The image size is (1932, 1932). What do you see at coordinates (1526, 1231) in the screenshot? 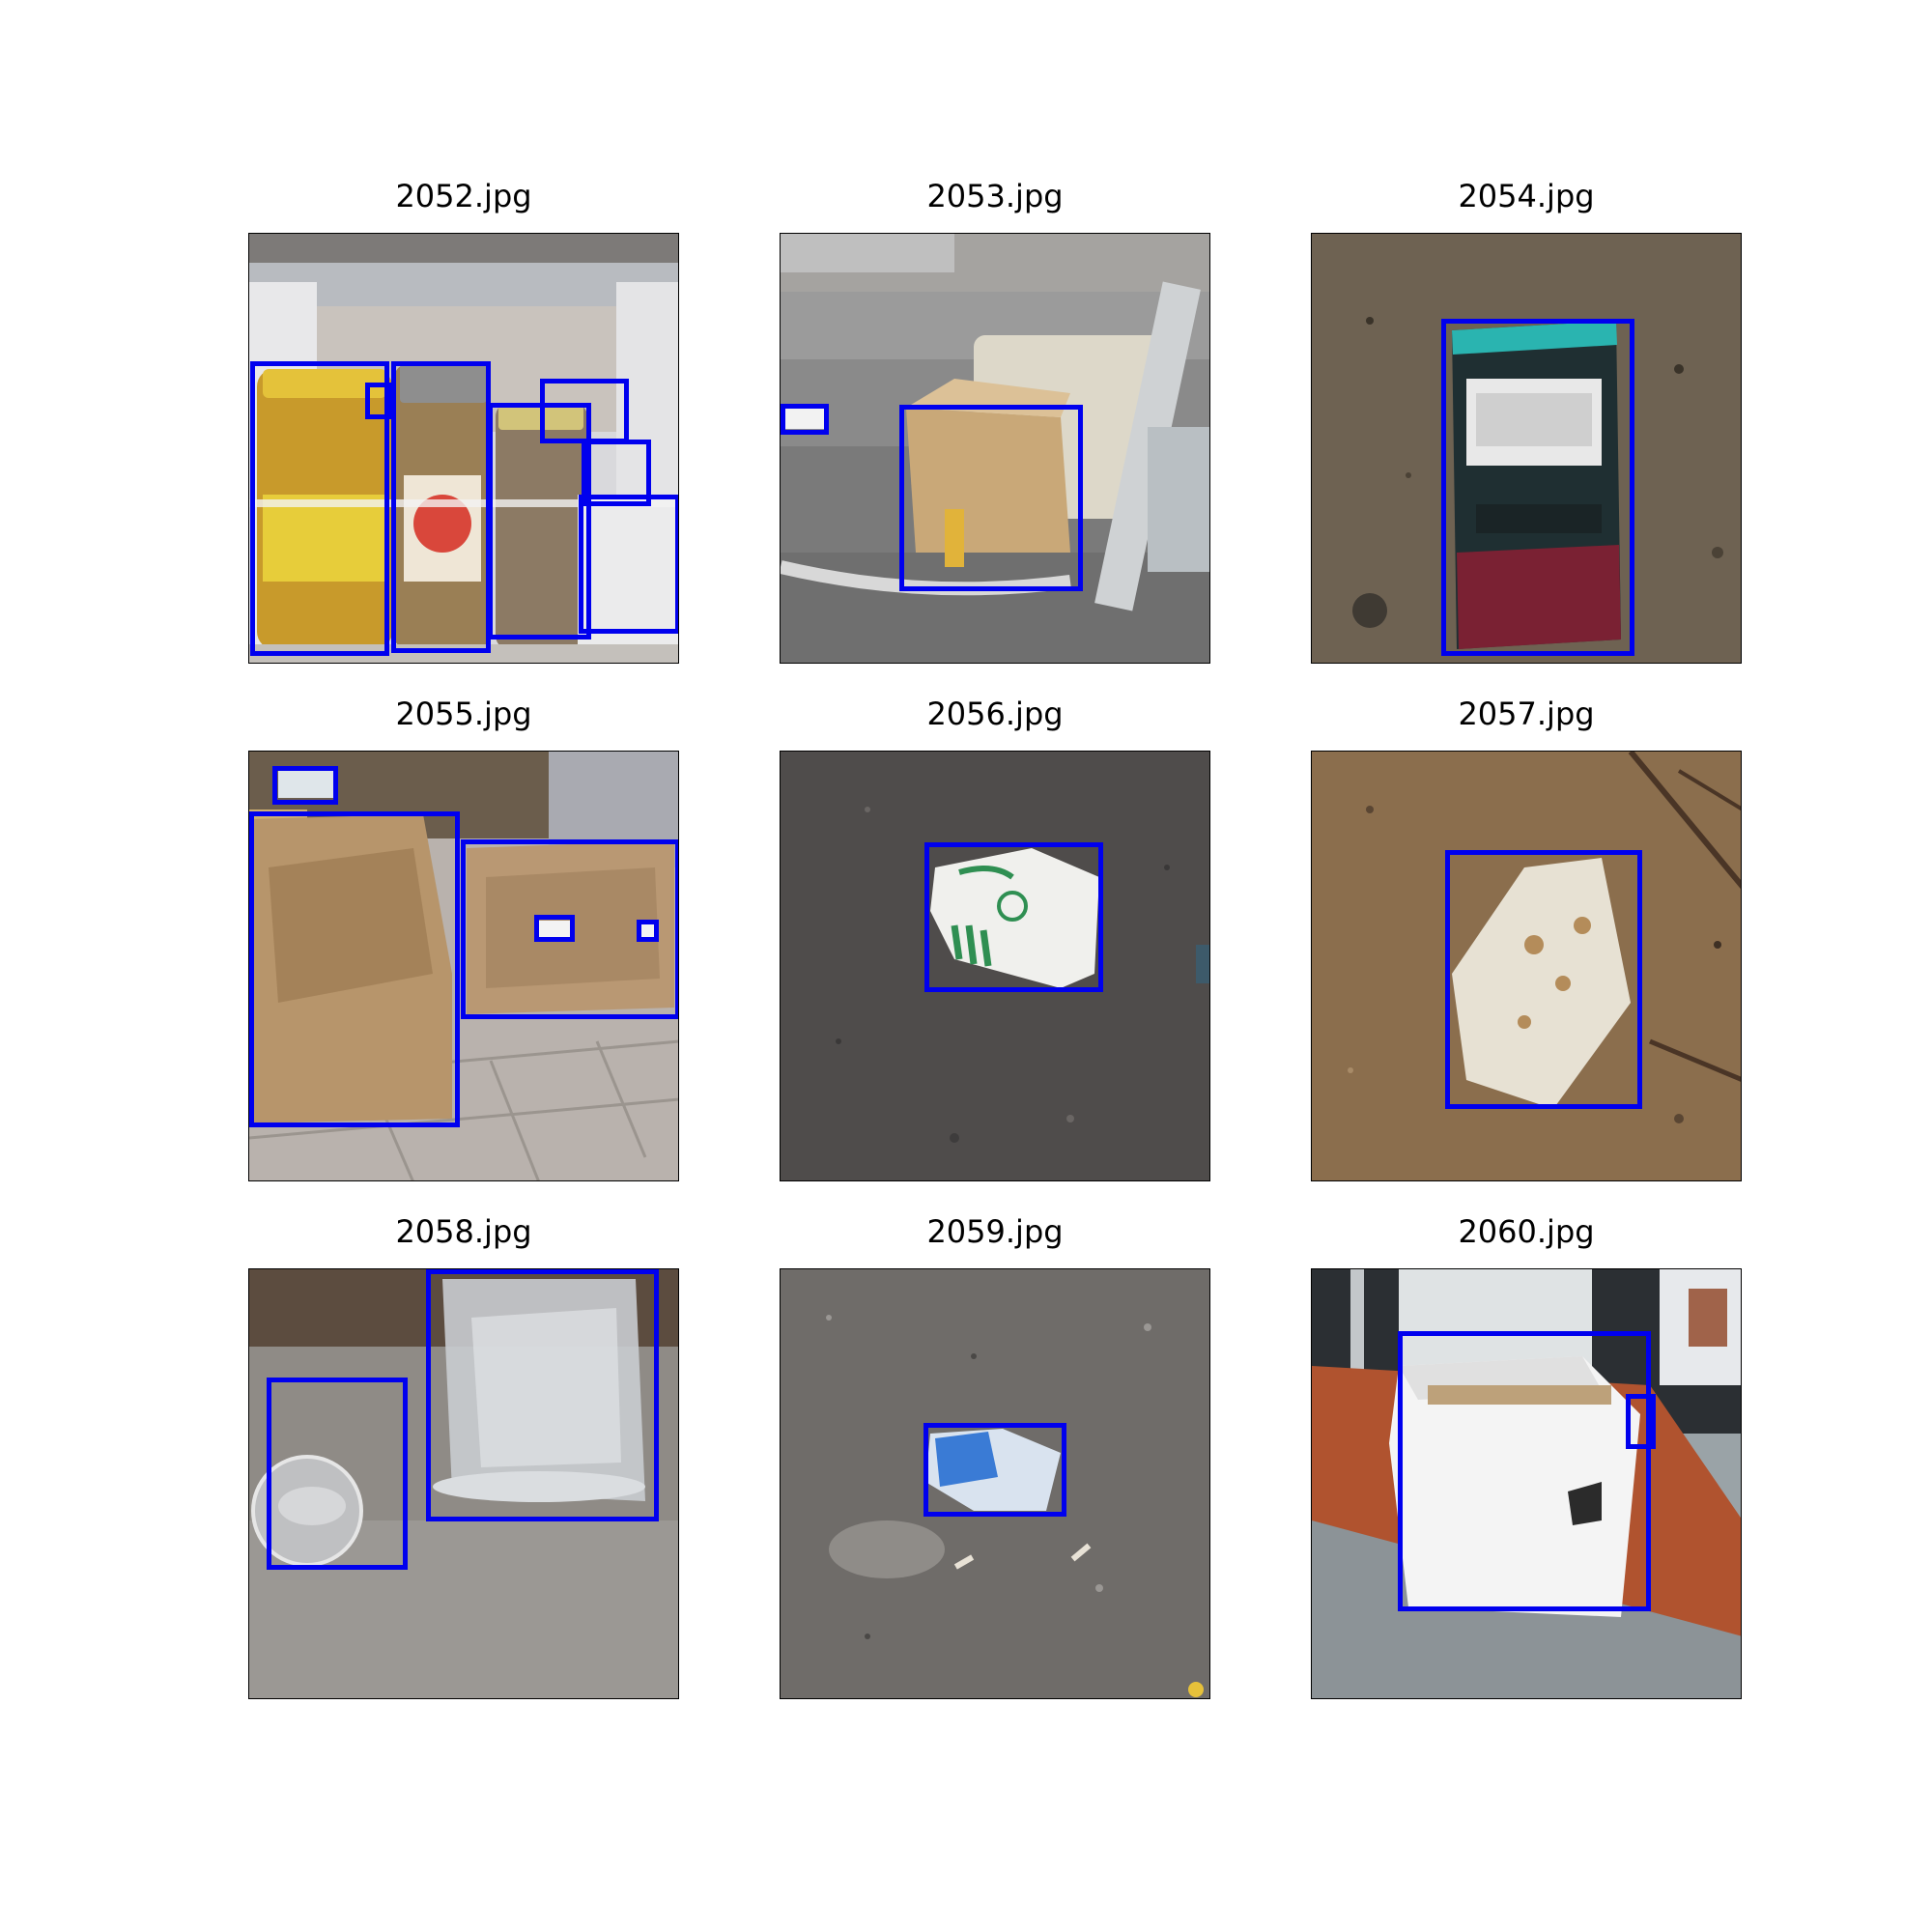
I see `panel-title: 2060.jpg` at bounding box center [1526, 1231].